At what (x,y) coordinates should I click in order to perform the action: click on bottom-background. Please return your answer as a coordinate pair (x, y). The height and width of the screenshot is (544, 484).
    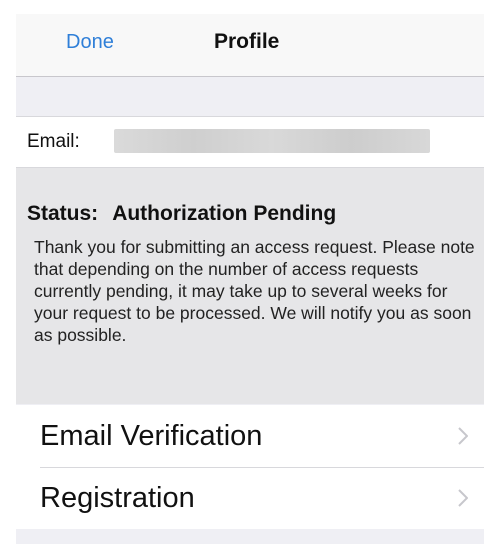
    Looking at the image, I should click on (250, 536).